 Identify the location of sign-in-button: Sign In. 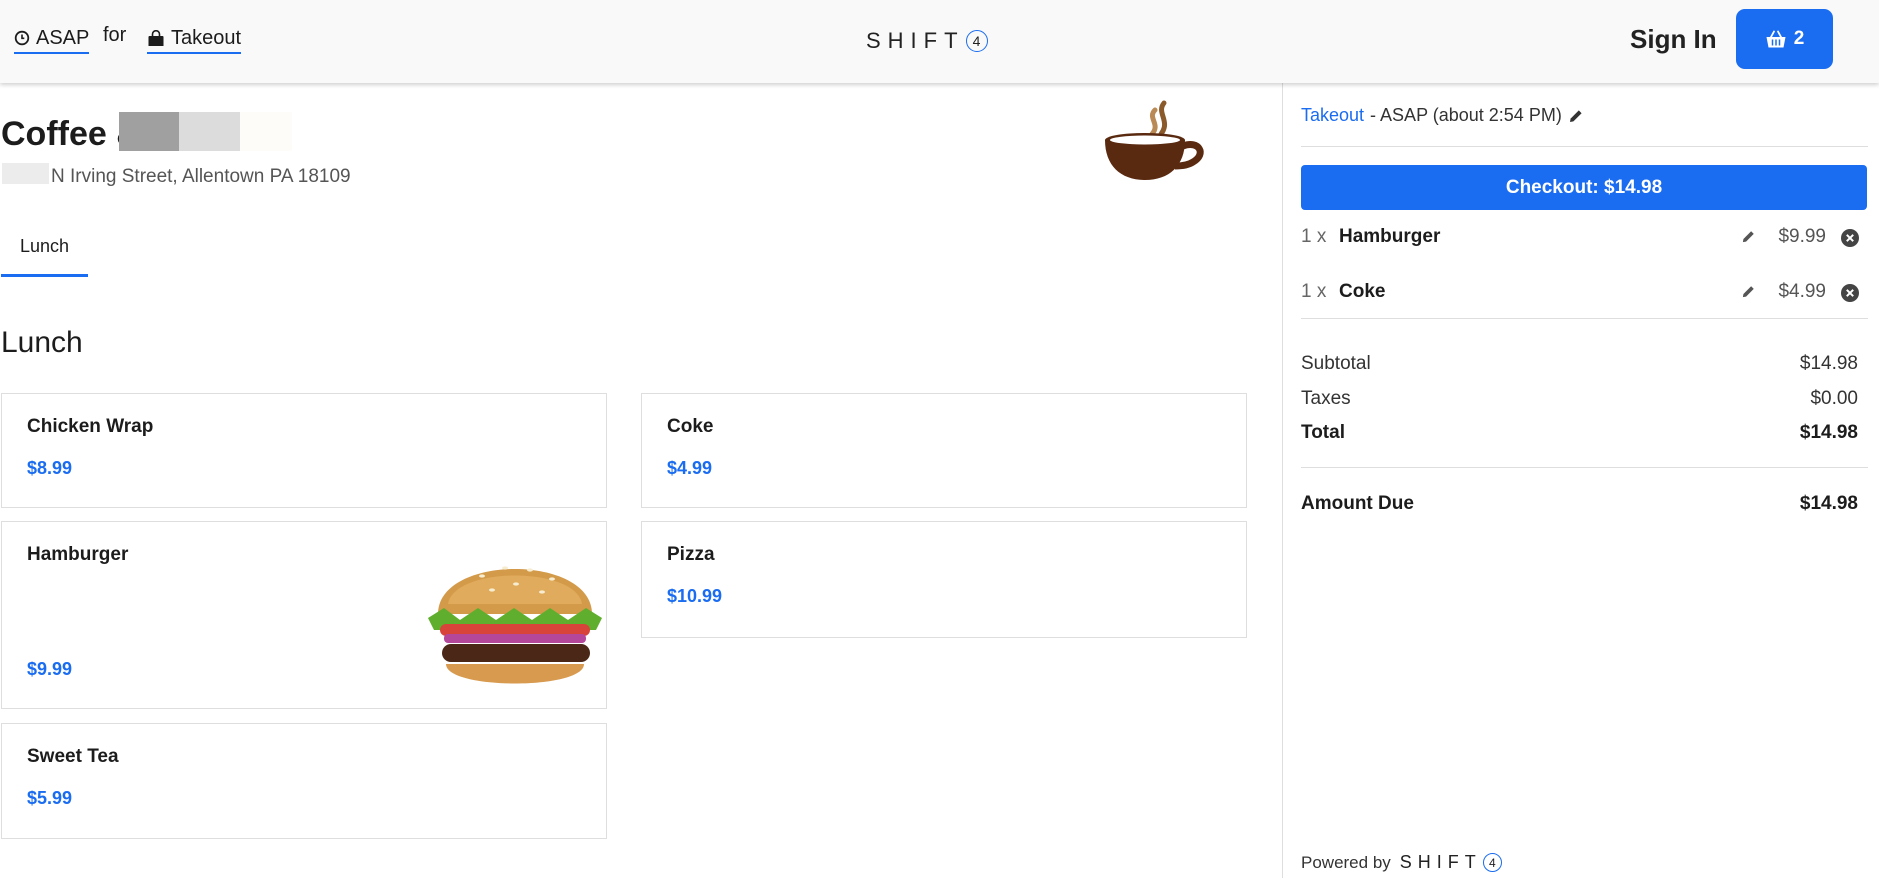
(1673, 39).